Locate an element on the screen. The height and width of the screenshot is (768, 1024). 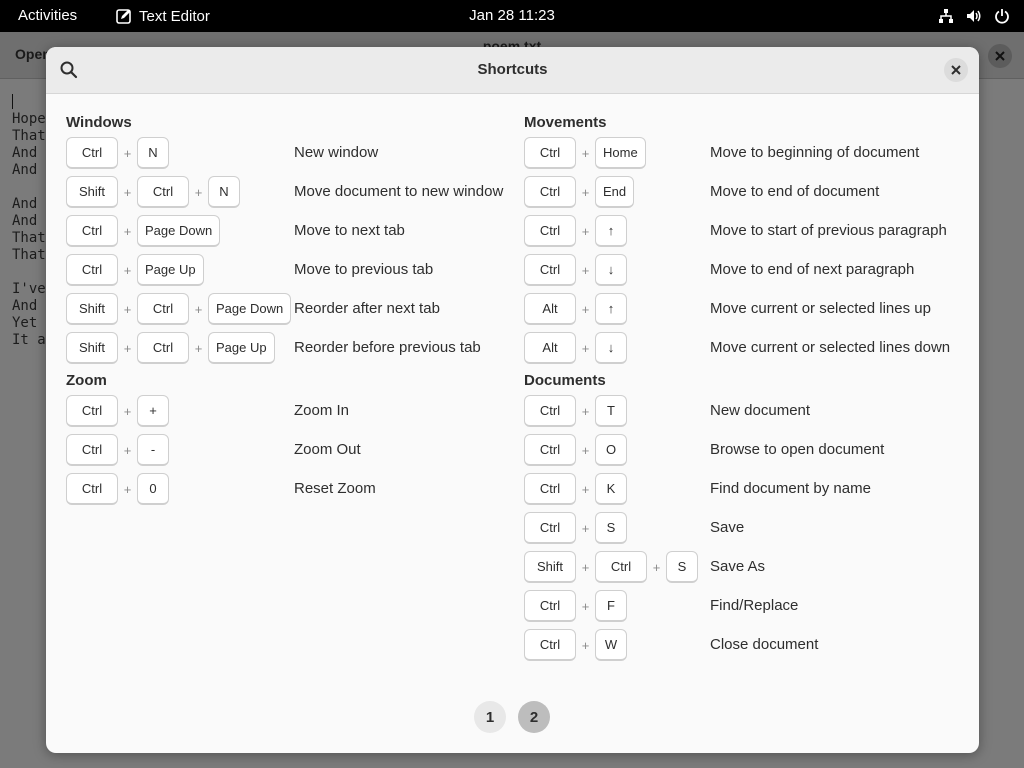
text-editor-icon is located at coordinates (123, 16).